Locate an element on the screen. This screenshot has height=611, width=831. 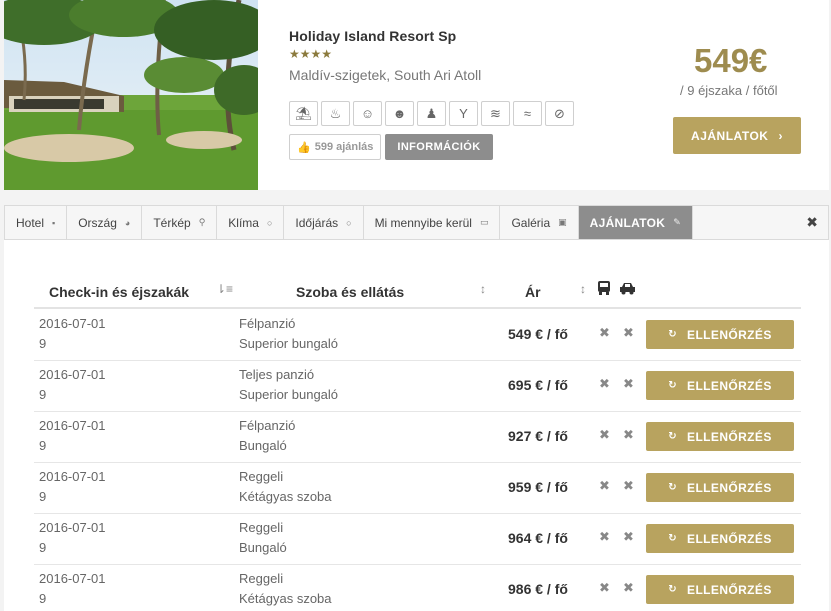
tab-label: Klíma is located at coordinates (243, 222).